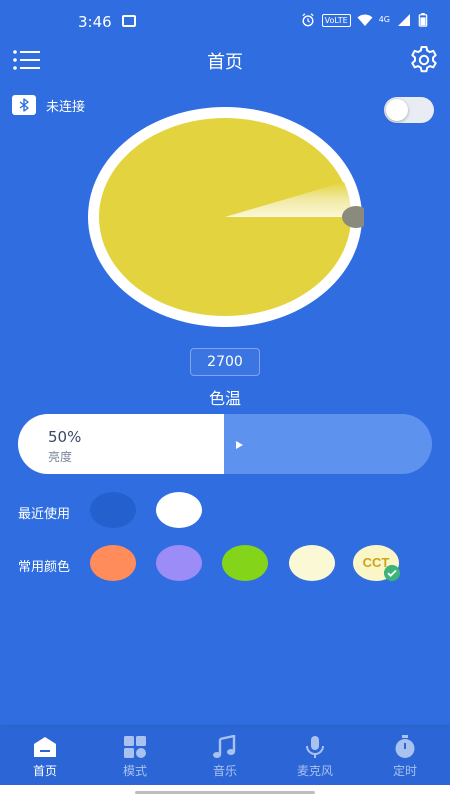 Image resolution: width=450 pixels, height=800 pixels. What do you see at coordinates (129, 21) in the screenshot?
I see `gallery-notification-icon` at bounding box center [129, 21].